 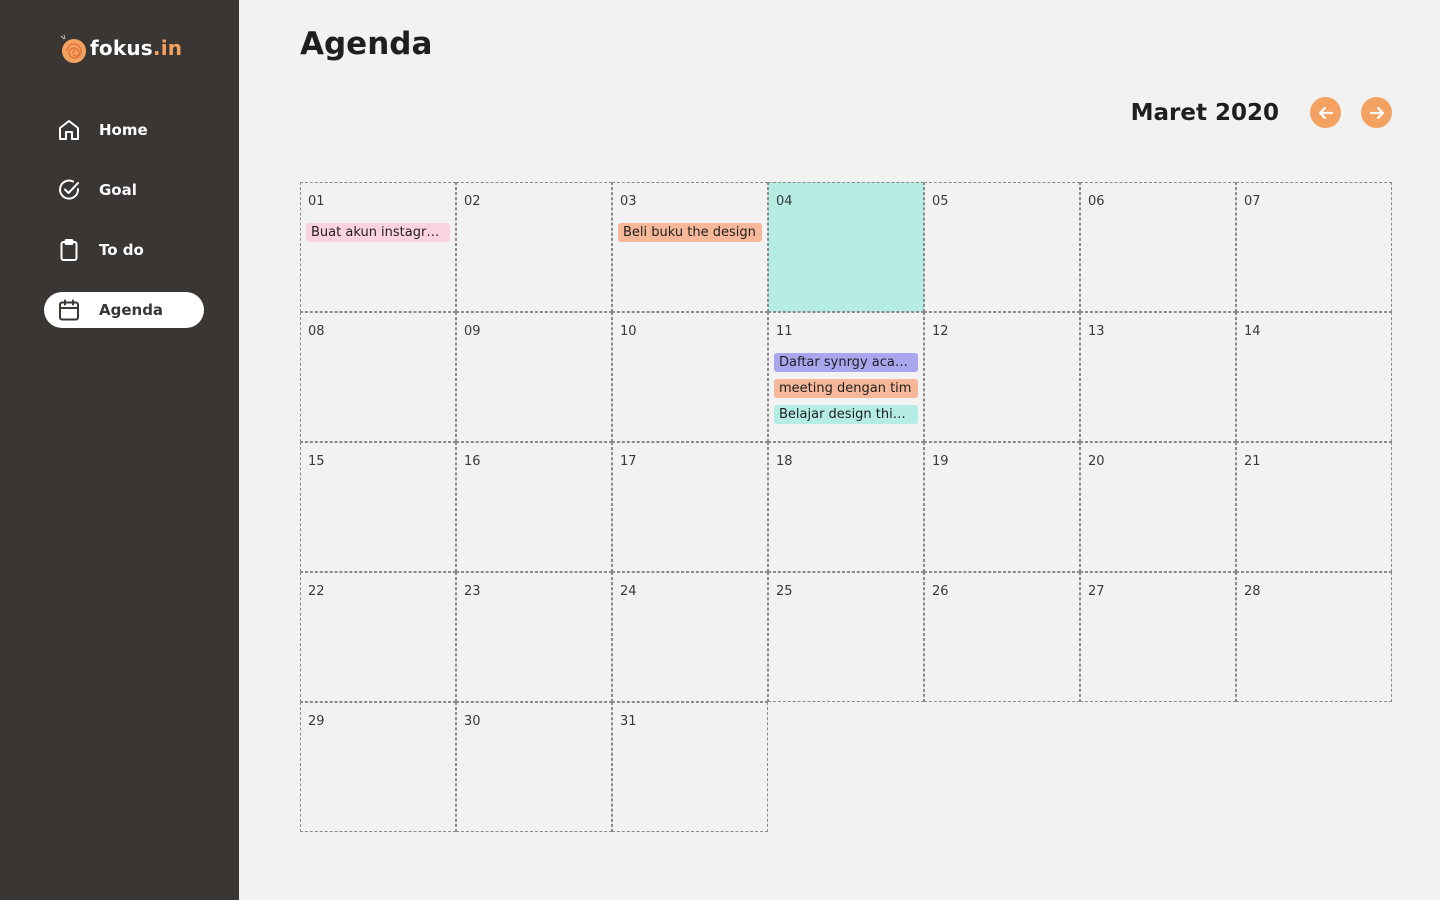 I want to click on day-number: 14, so click(x=1252, y=331).